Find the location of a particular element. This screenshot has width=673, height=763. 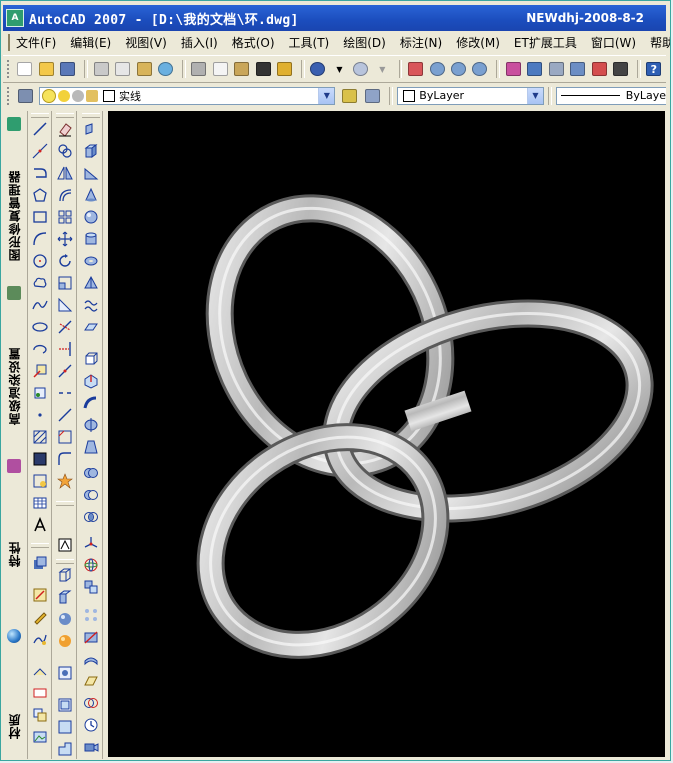

viewport-tool is located at coordinates (65, 705).